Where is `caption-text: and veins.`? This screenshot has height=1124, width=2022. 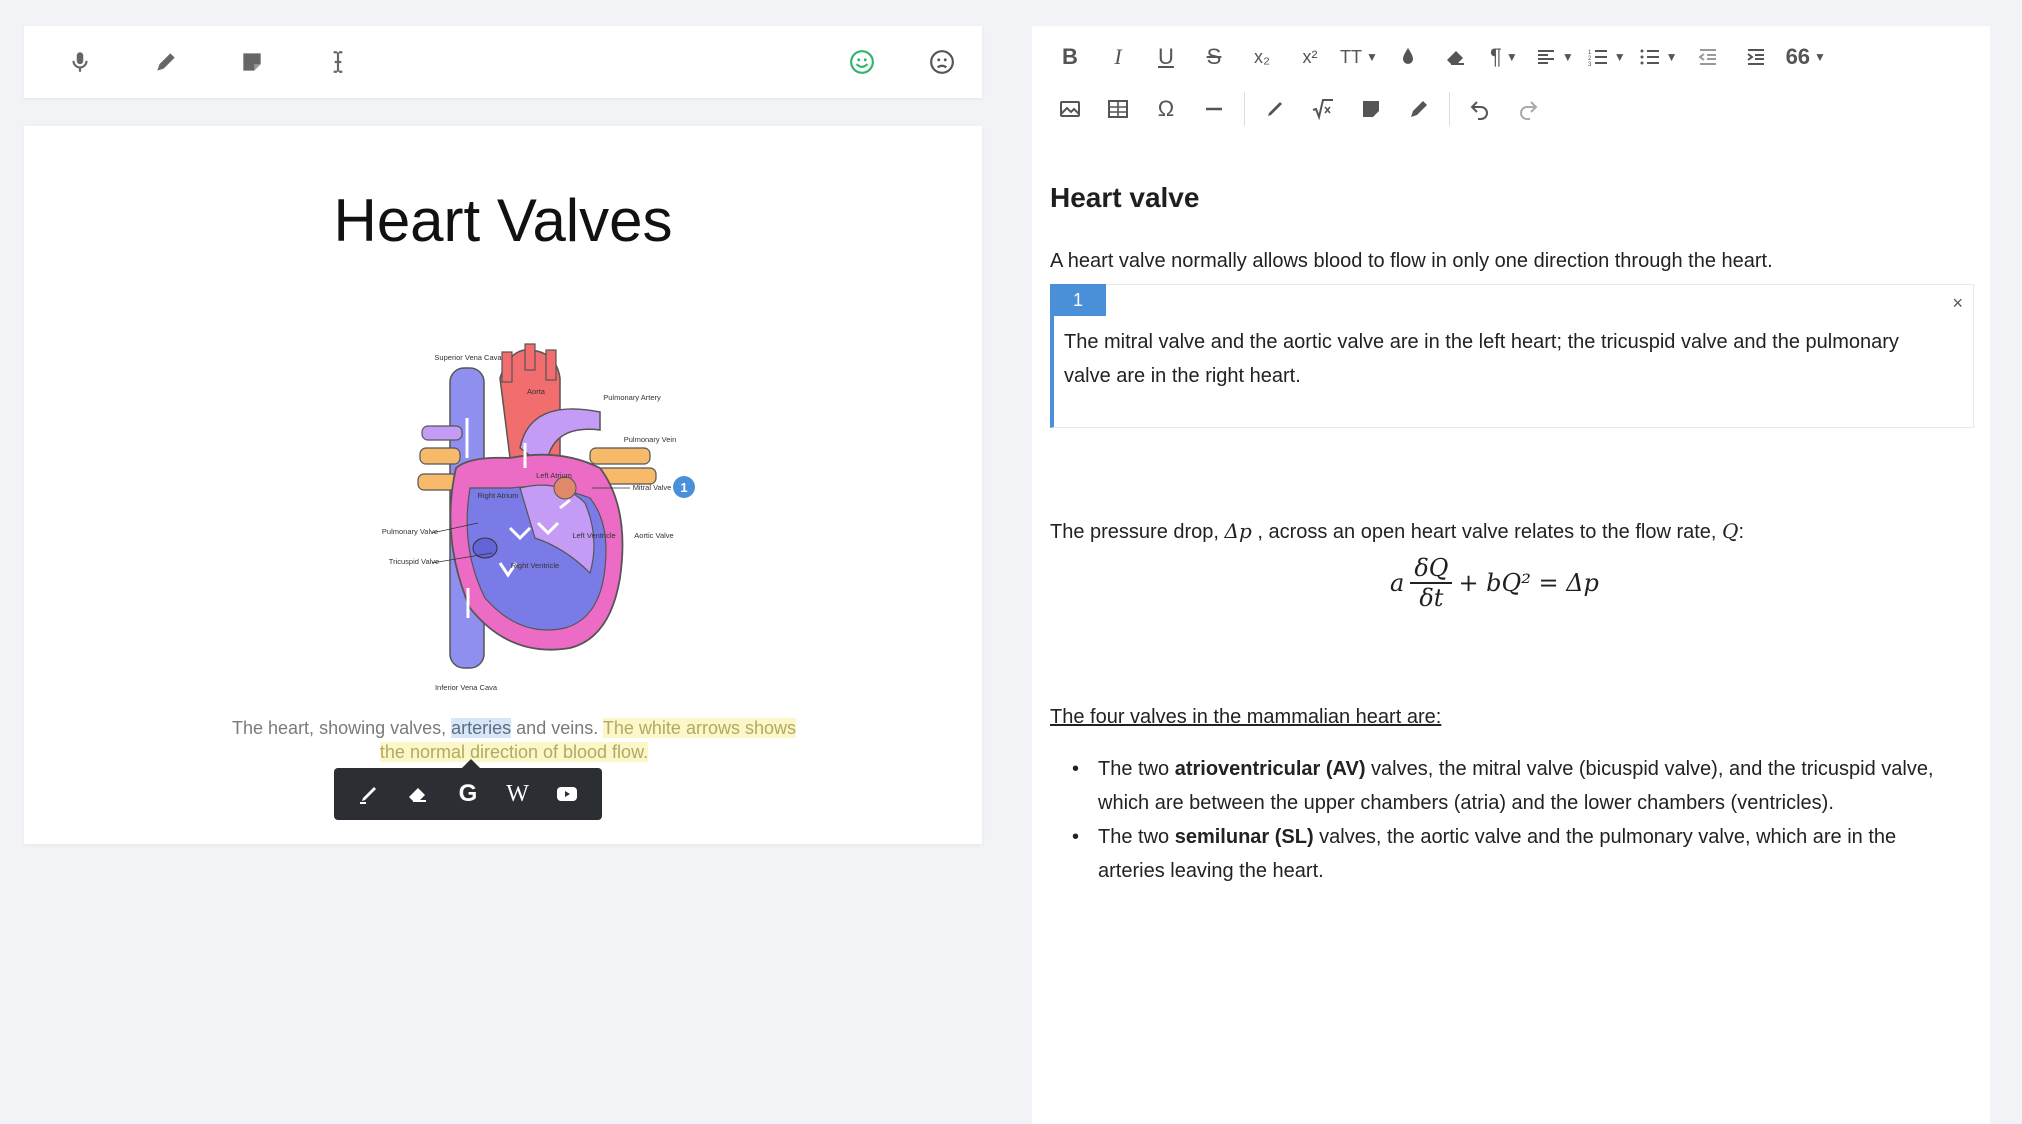 caption-text: and veins. is located at coordinates (557, 728).